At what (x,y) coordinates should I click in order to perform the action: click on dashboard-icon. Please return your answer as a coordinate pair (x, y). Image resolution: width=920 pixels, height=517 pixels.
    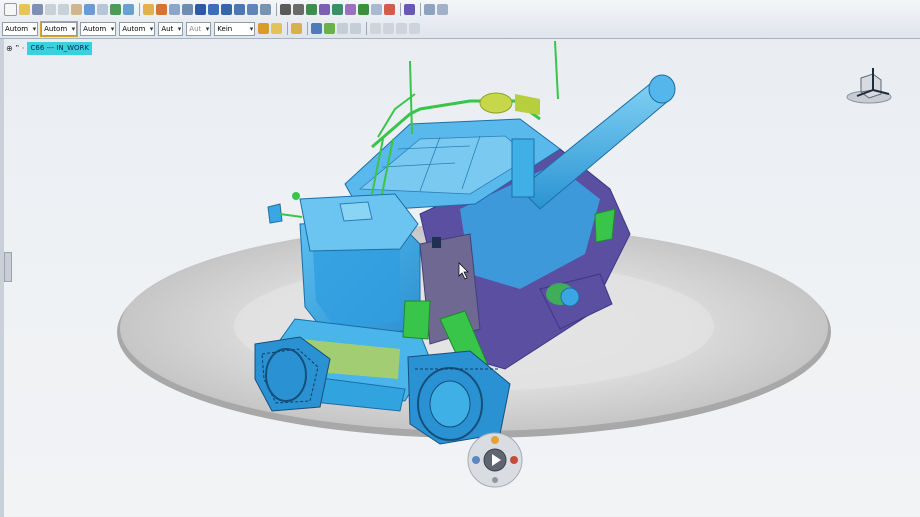
    Looking at the image, I should click on (409, 9).